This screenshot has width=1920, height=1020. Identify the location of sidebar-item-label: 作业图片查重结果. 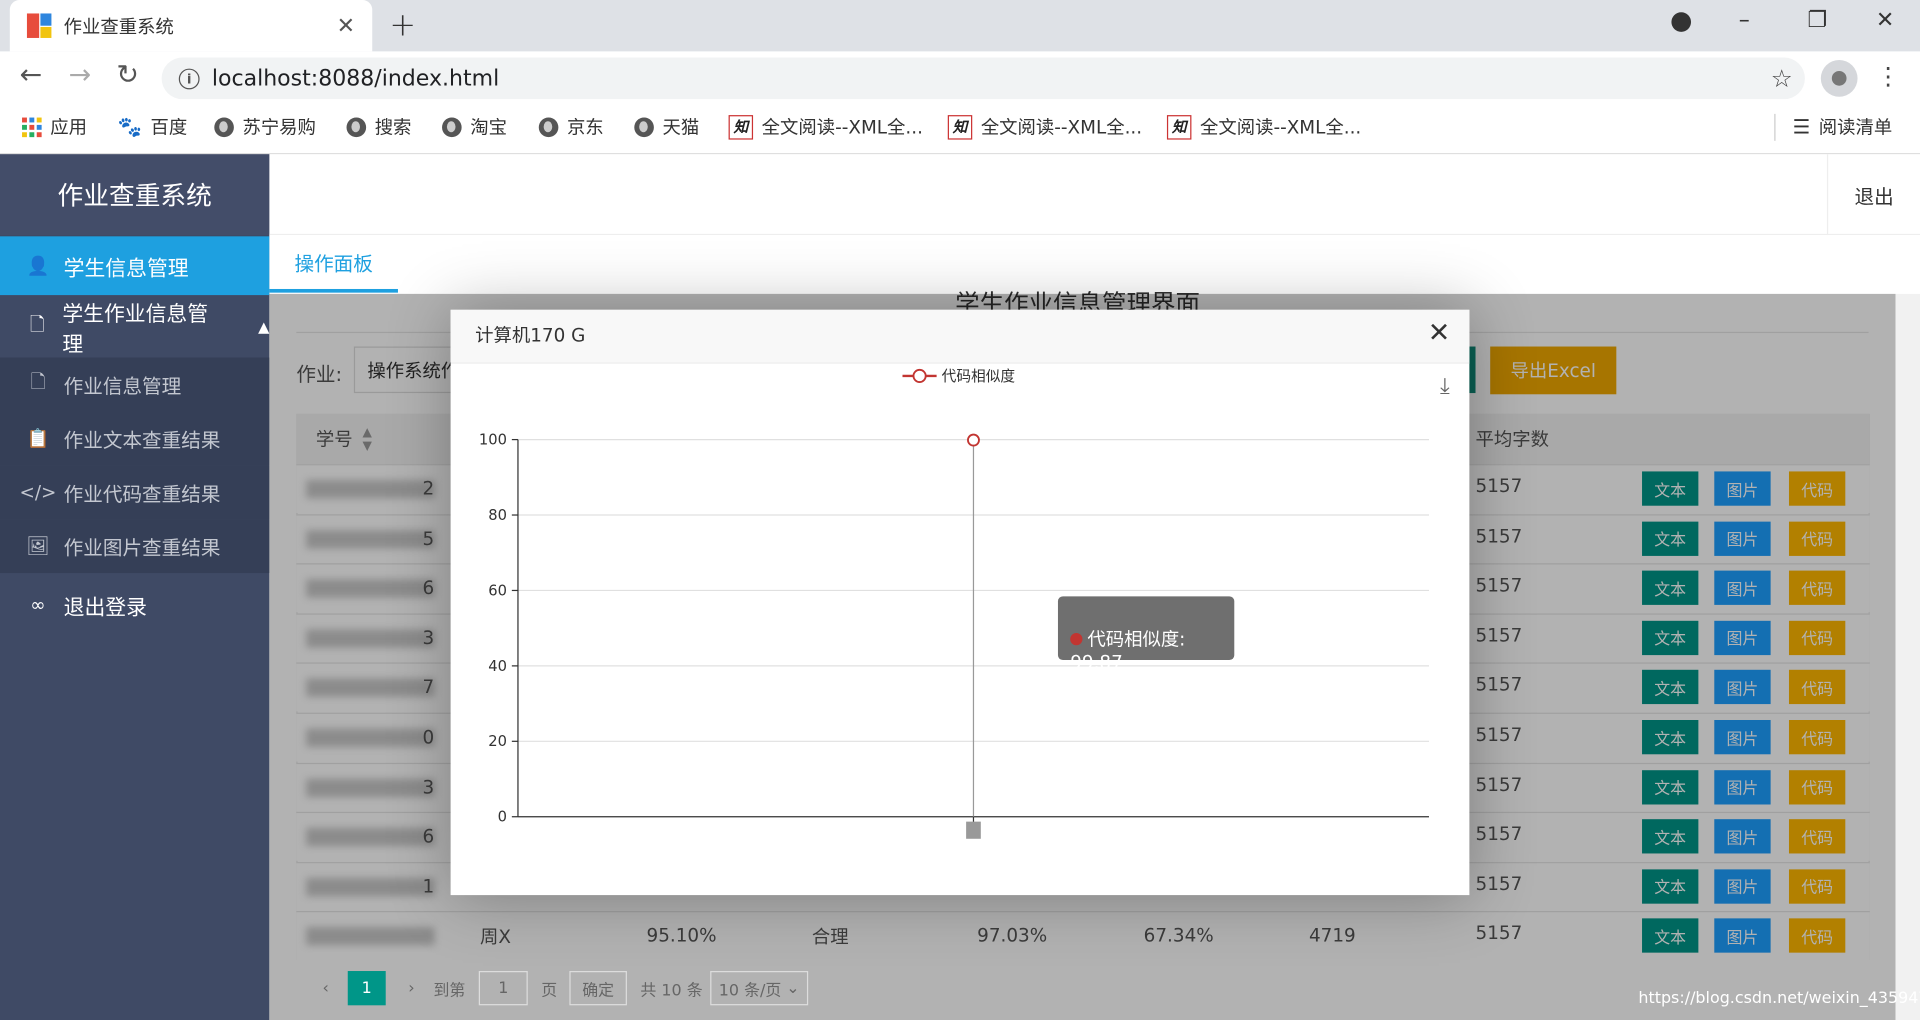
(142, 548).